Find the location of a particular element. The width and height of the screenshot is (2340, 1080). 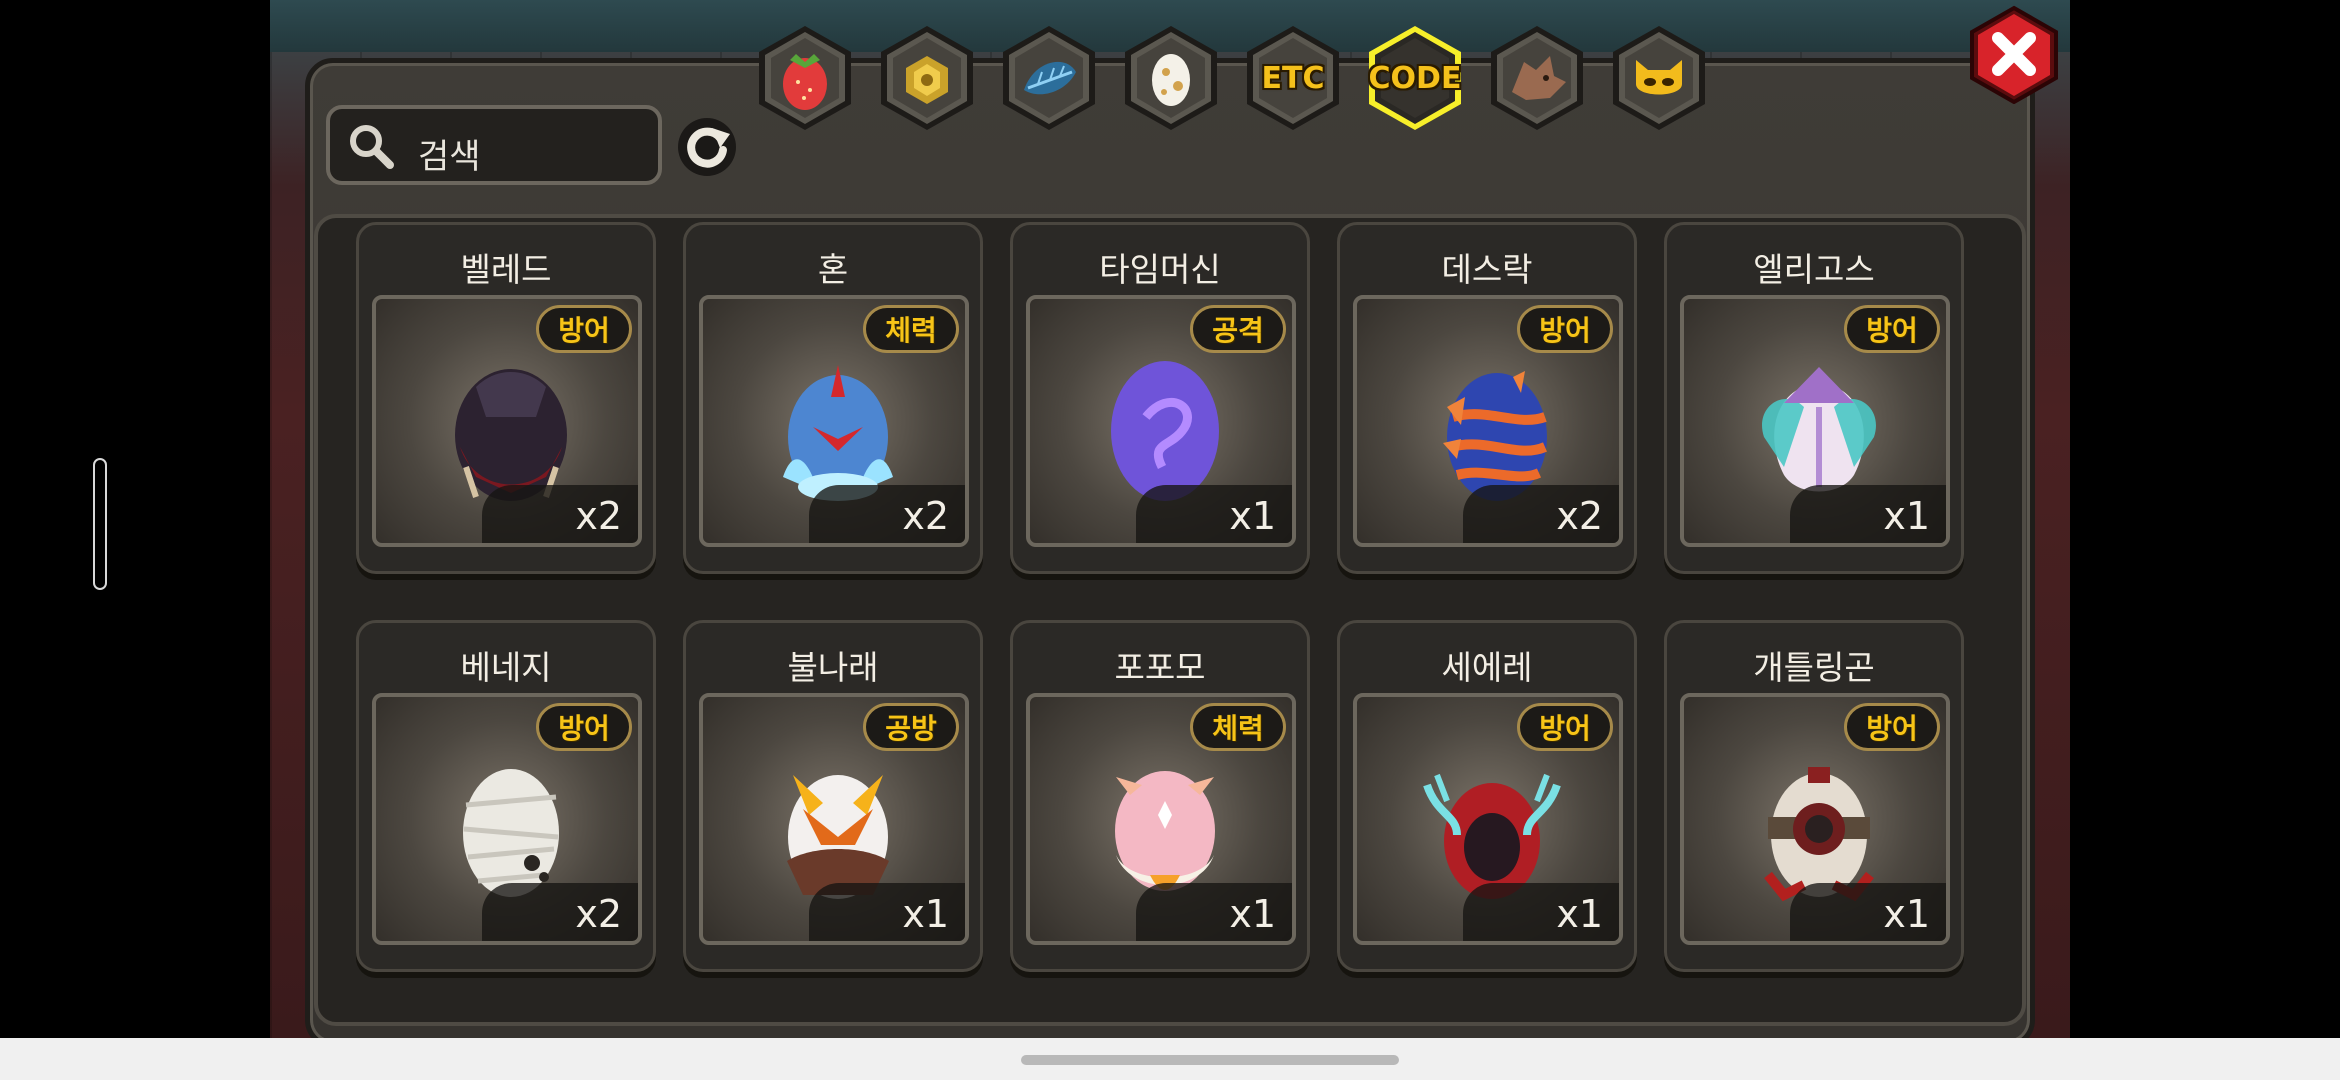

item-card: 세에레방어 x1 is located at coordinates (1487, 796).